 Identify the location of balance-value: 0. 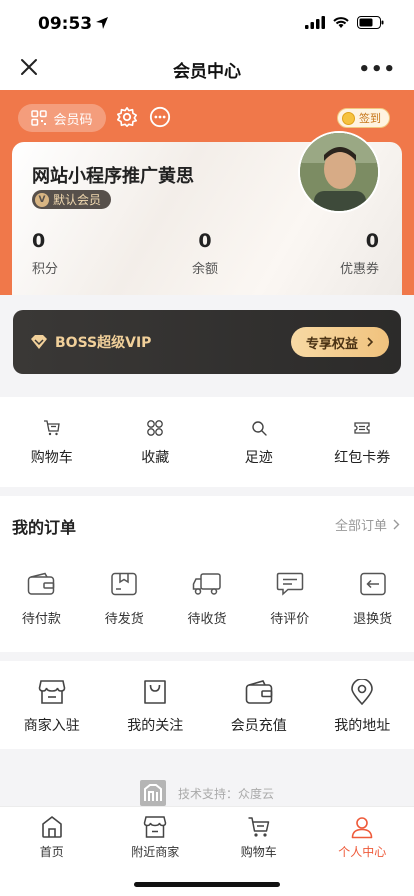
(205, 241).